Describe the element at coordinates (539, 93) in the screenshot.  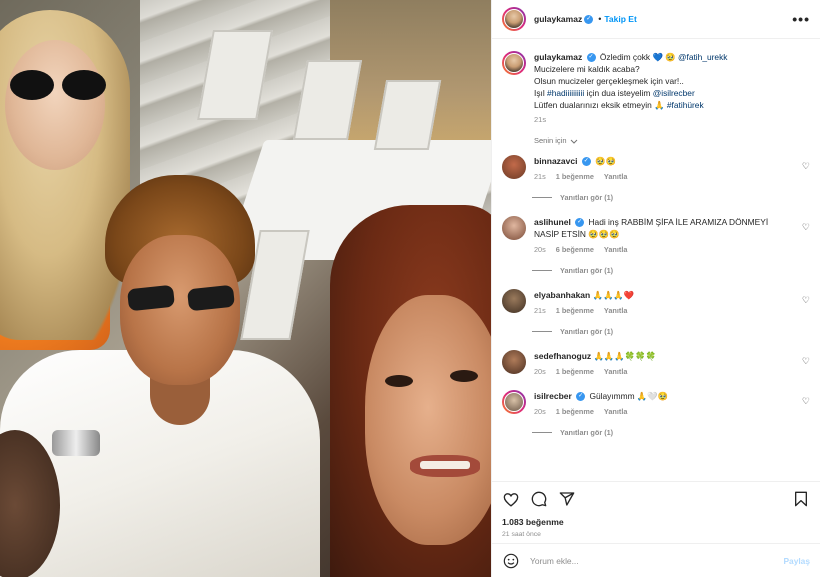
I see `caption-line-4-start: Işıl` at that location.